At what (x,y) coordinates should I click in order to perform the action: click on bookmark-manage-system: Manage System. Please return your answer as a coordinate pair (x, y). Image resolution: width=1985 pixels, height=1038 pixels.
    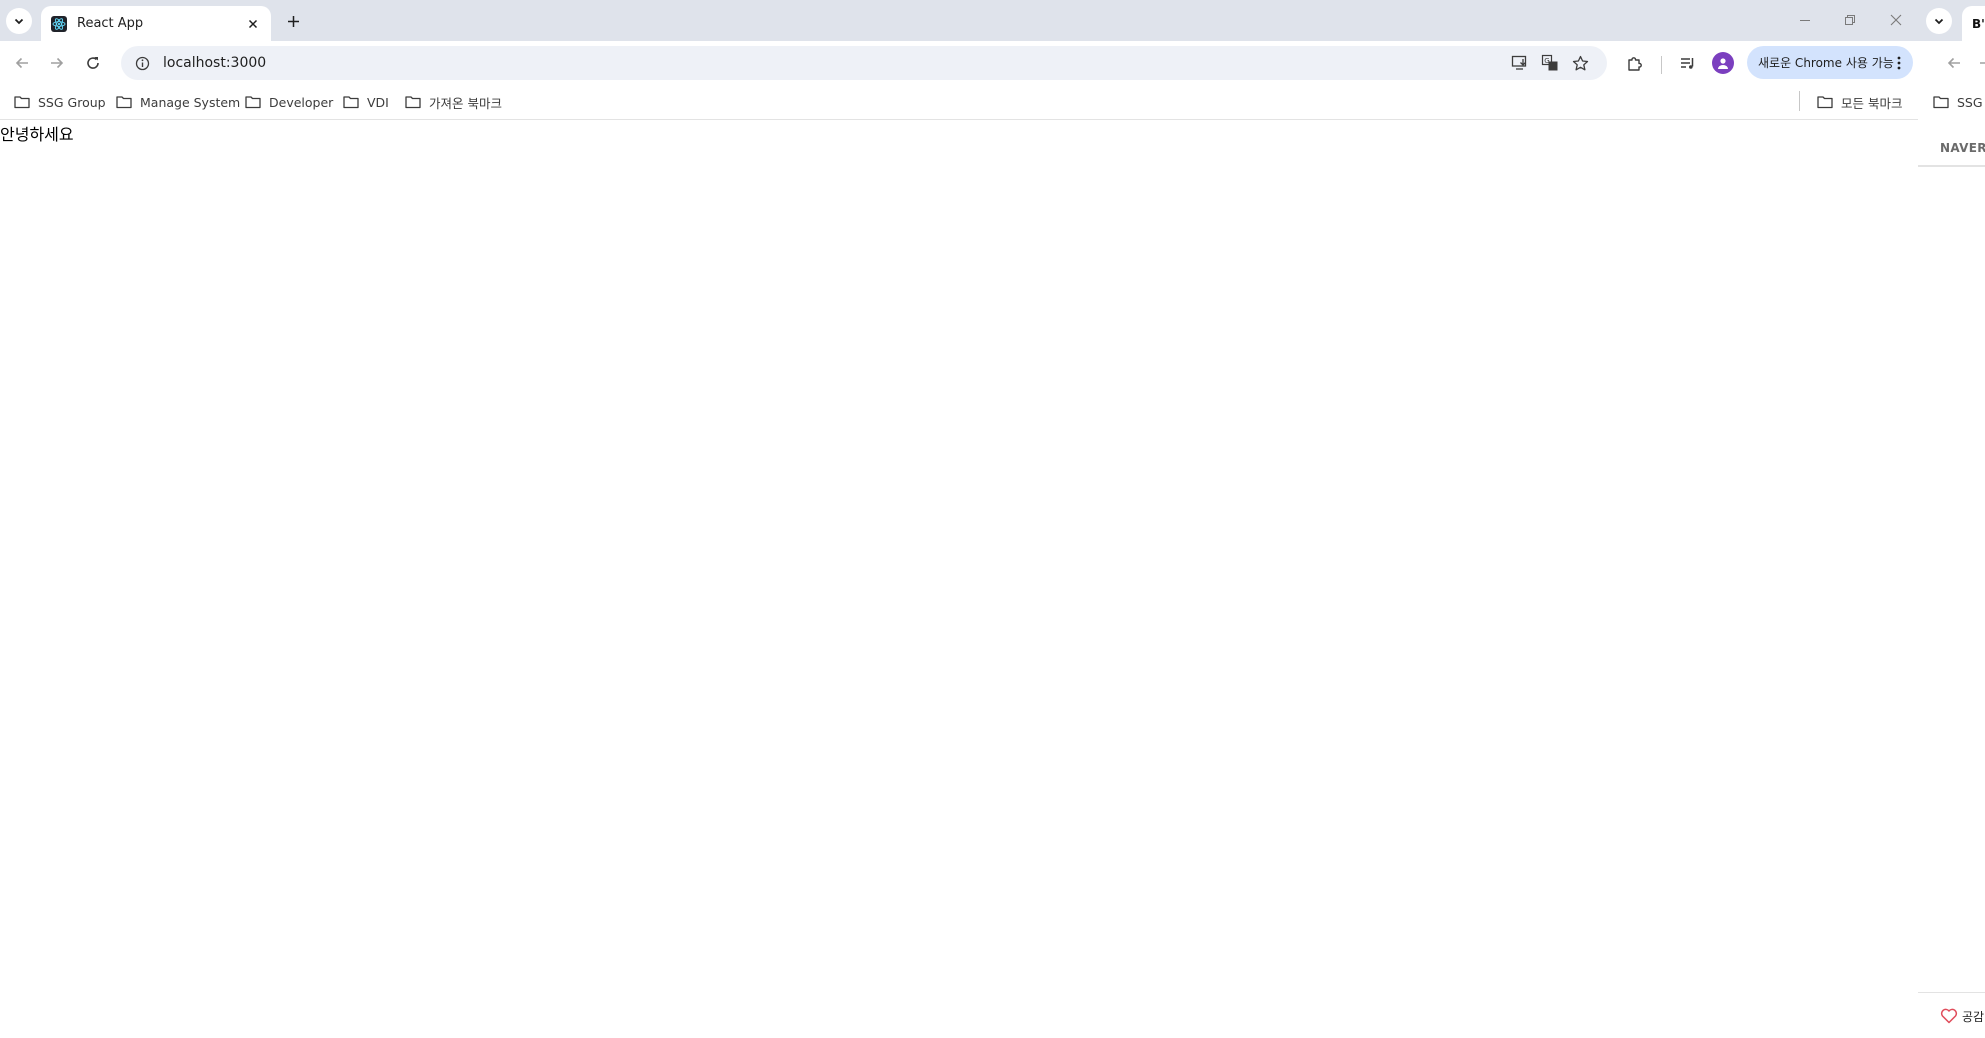
    Looking at the image, I should click on (177, 102).